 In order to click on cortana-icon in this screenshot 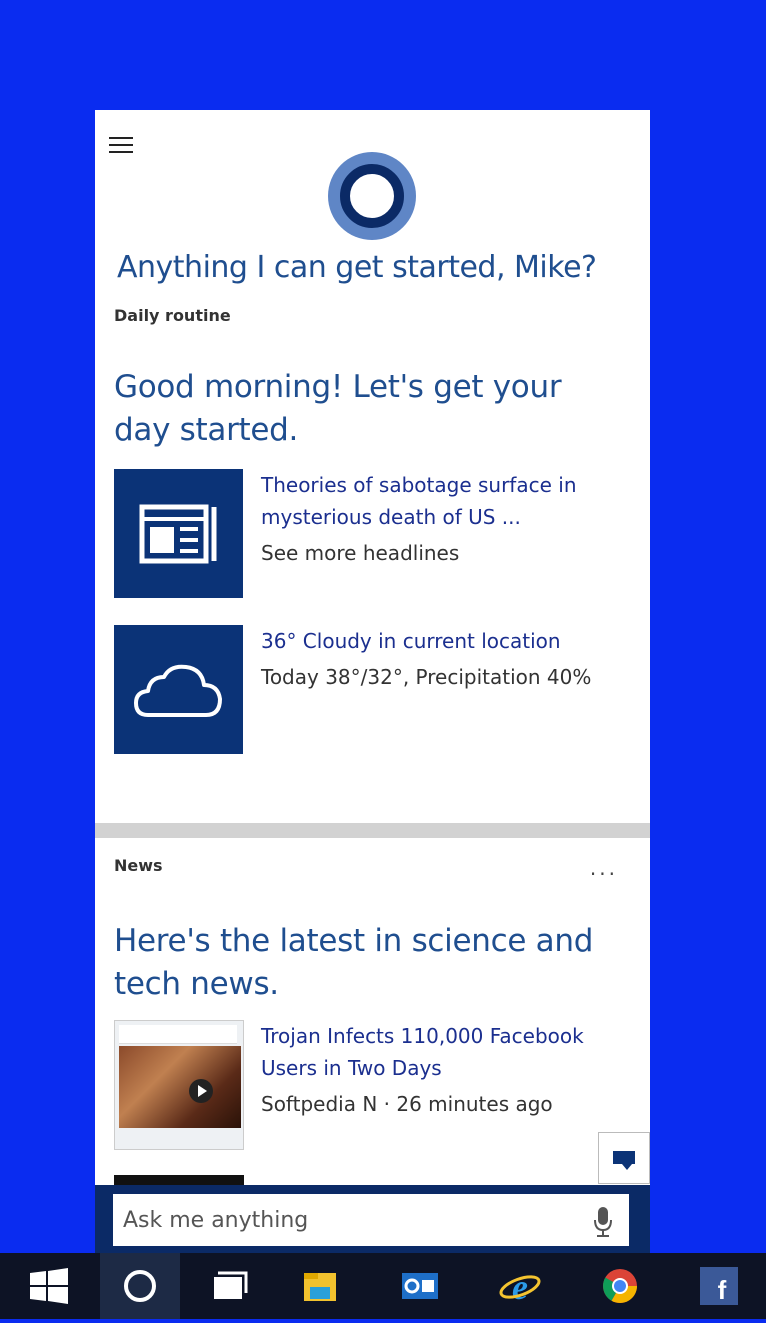, I will do `click(140, 1286)`.